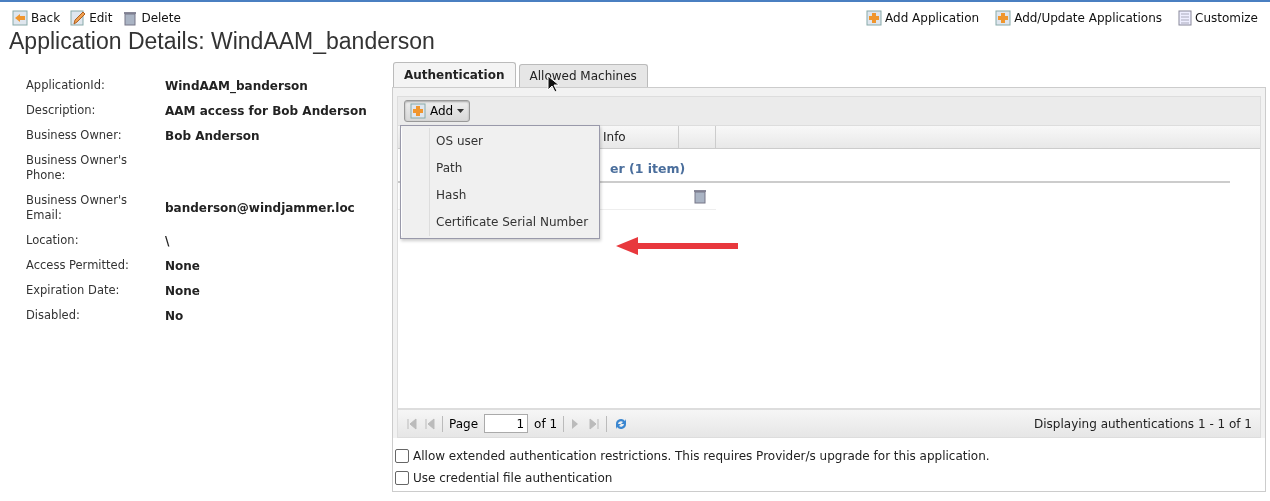 This screenshot has width=1270, height=501. I want to click on tab: Allowed Machines, so click(583, 75).